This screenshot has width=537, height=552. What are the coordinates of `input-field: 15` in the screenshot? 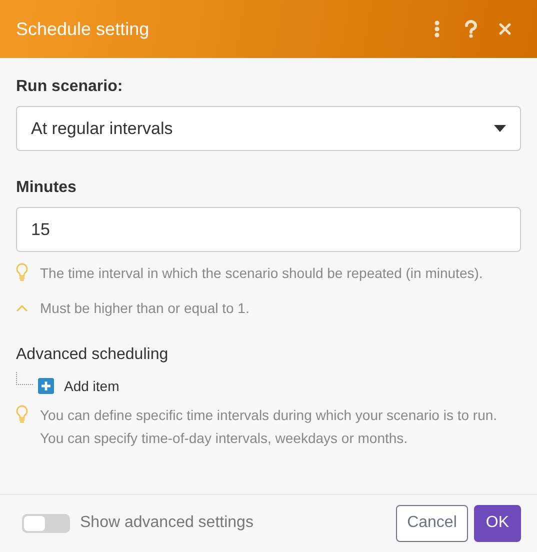 It's located at (268, 229).